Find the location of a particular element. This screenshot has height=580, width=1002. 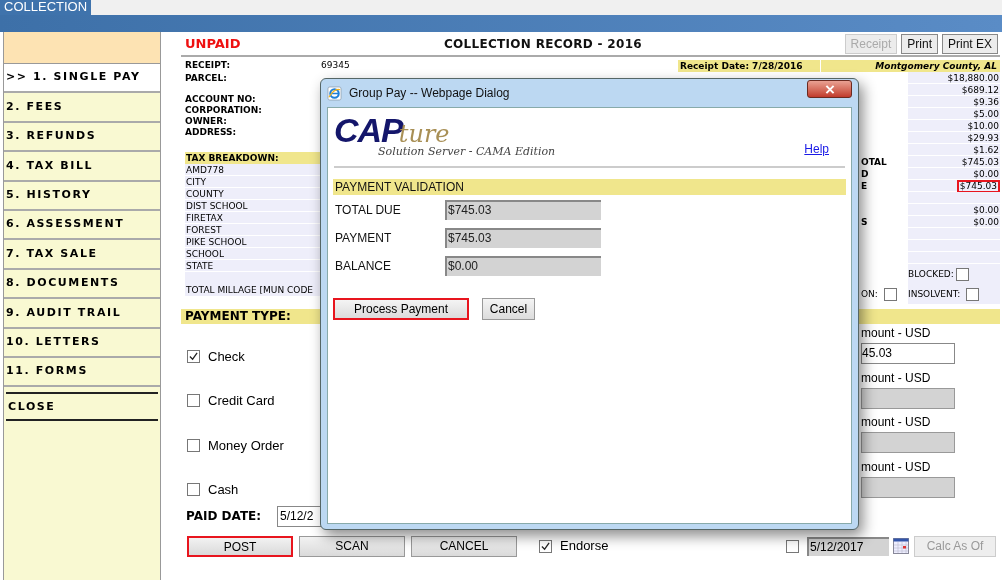

paid-date-label: PAID DATE: is located at coordinates (224, 516).